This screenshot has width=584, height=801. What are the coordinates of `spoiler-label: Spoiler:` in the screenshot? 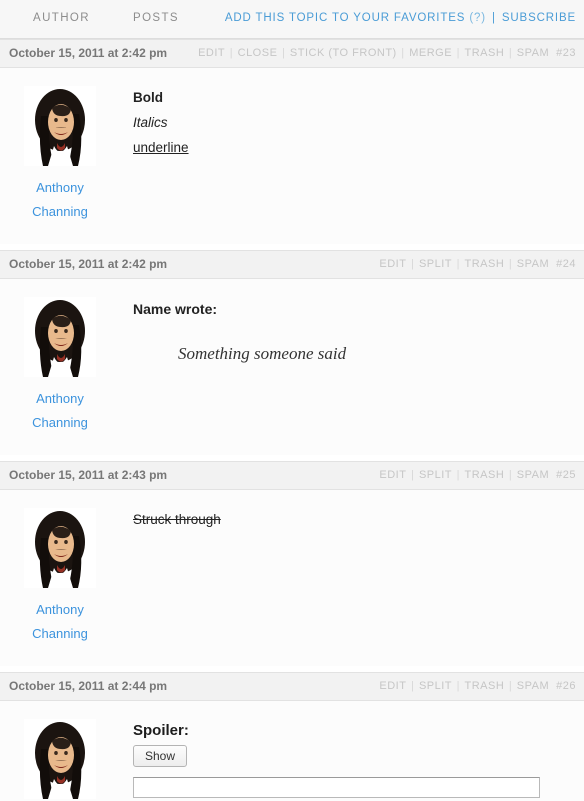 It's located at (161, 730).